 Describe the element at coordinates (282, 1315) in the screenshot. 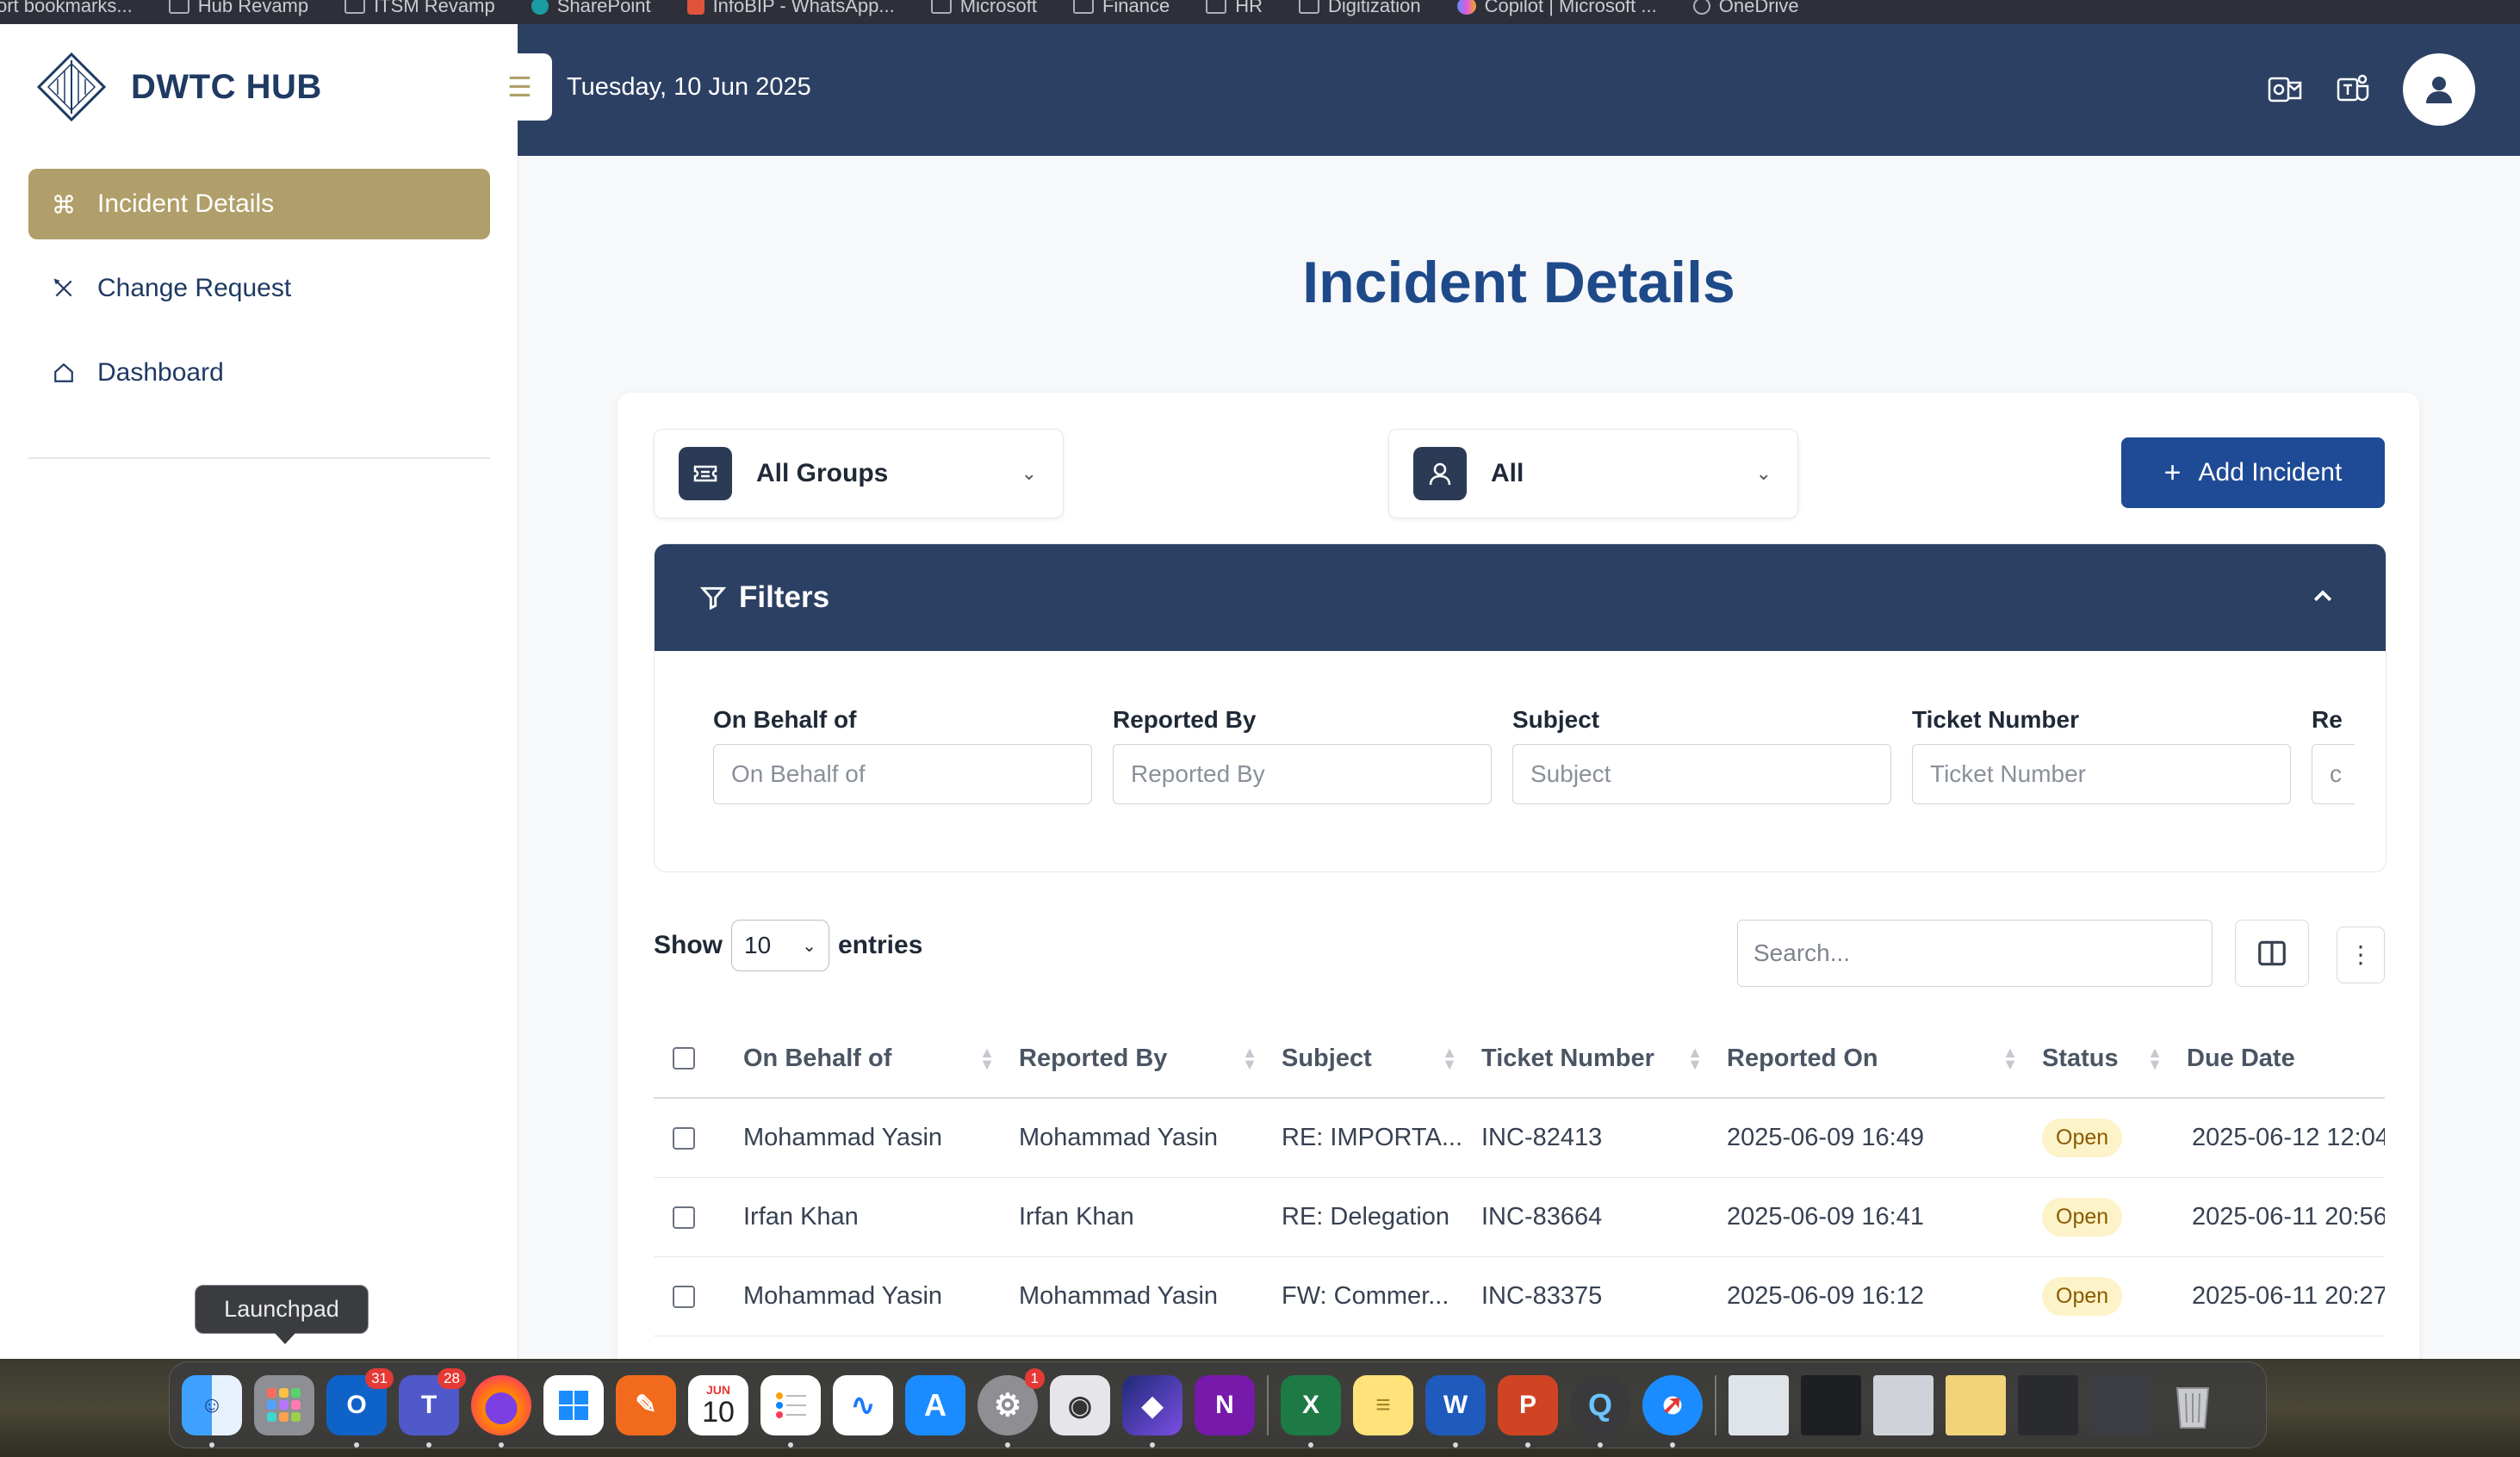

I see `launchpad-tooltip: Launchpad` at that location.